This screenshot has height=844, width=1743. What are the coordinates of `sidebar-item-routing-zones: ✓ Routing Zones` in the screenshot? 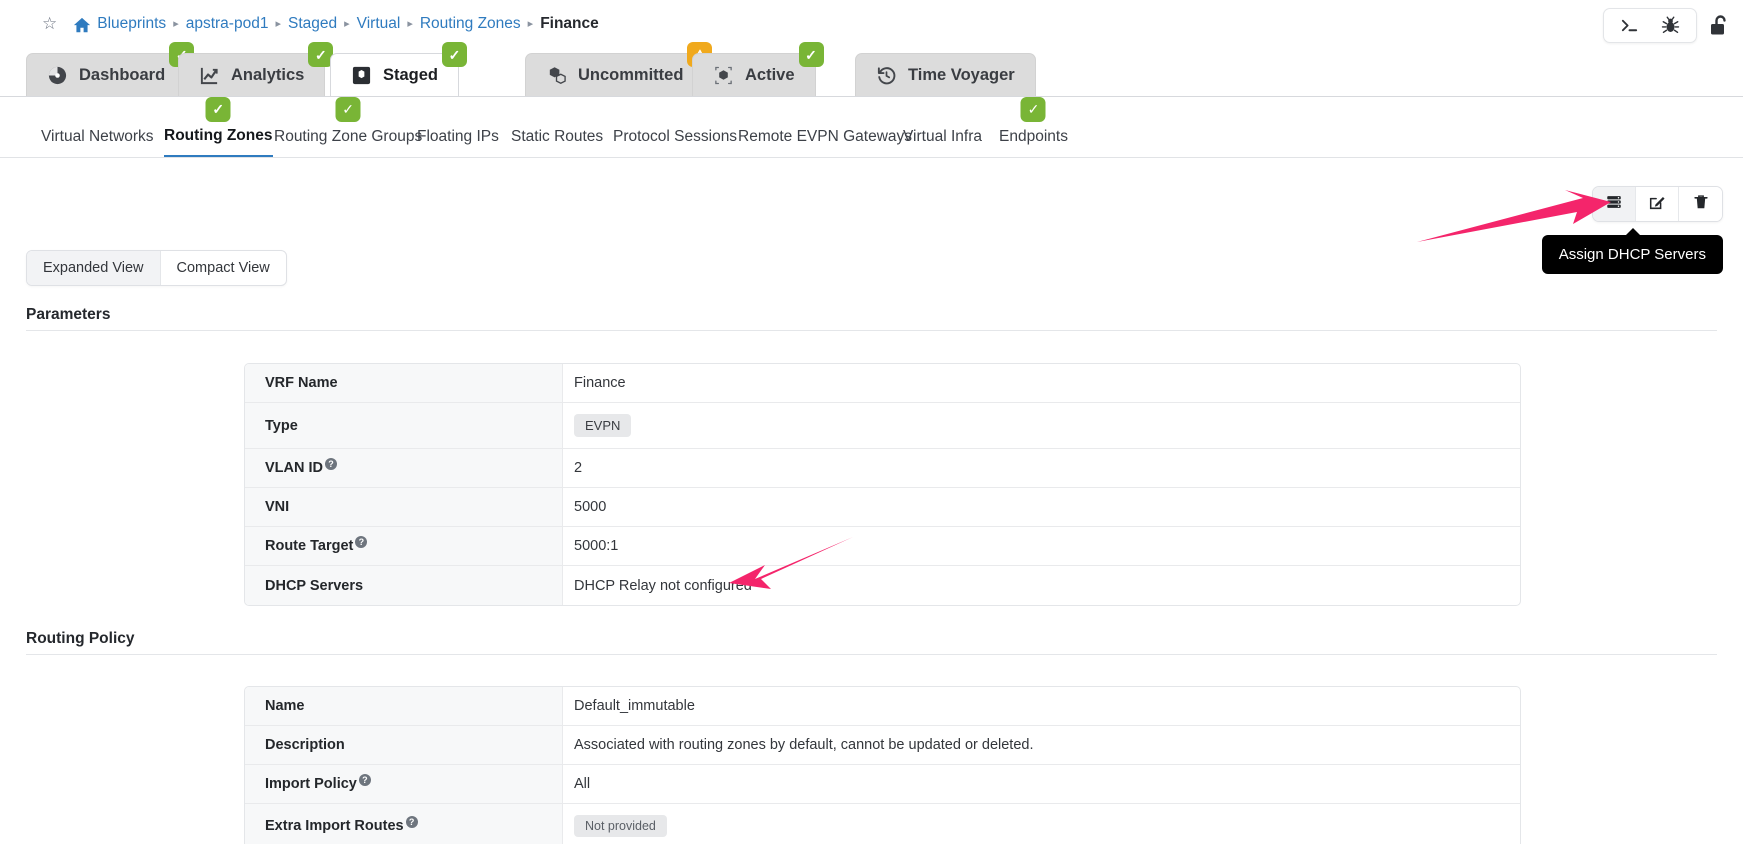 It's located at (218, 127).